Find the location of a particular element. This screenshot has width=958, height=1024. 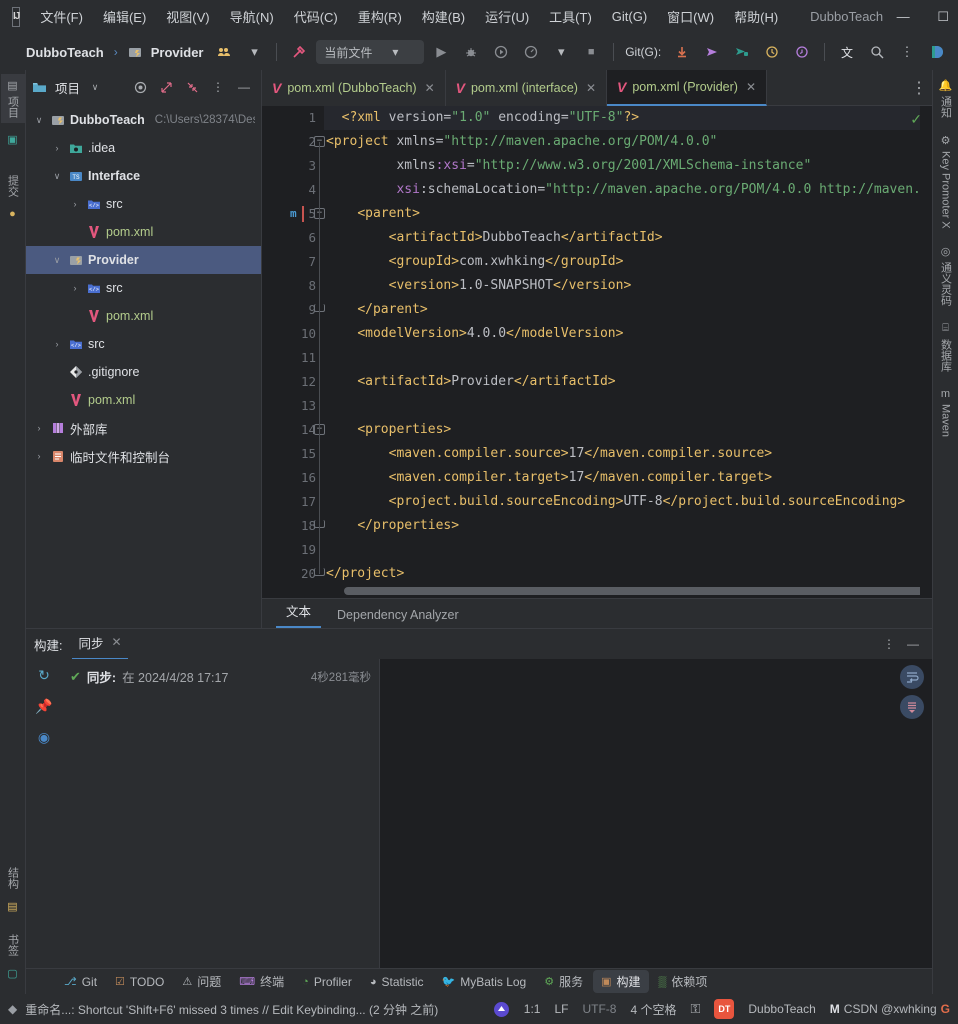

tree-node-Interface: ∨ TS Interface is located at coordinates (143, 176).